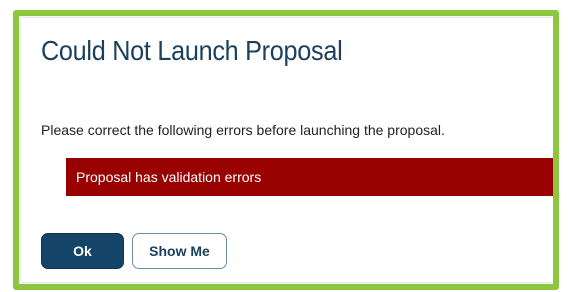 This screenshot has width=568, height=292. I want to click on error-message: Proposal has validation errors, so click(169, 177).